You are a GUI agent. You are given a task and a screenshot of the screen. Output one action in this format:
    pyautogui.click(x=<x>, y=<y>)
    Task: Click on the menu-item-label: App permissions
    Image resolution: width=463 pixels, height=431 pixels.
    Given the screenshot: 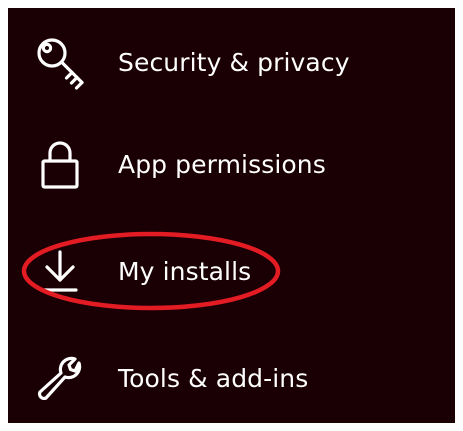 What is the action you would take?
    pyautogui.click(x=222, y=164)
    